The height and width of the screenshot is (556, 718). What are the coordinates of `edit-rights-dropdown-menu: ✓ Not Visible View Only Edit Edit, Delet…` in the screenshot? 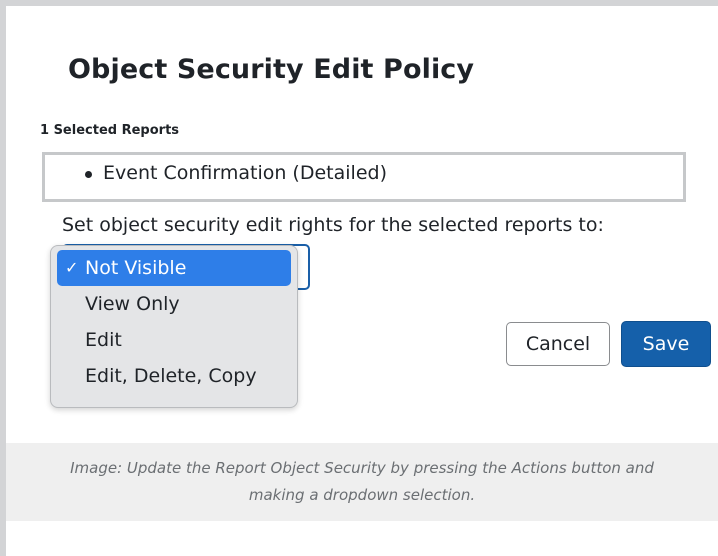 It's located at (174, 326).